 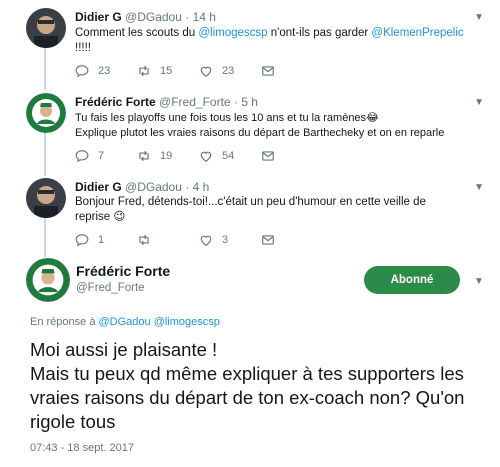 I want to click on tweet-time: 5 h, so click(x=249, y=102).